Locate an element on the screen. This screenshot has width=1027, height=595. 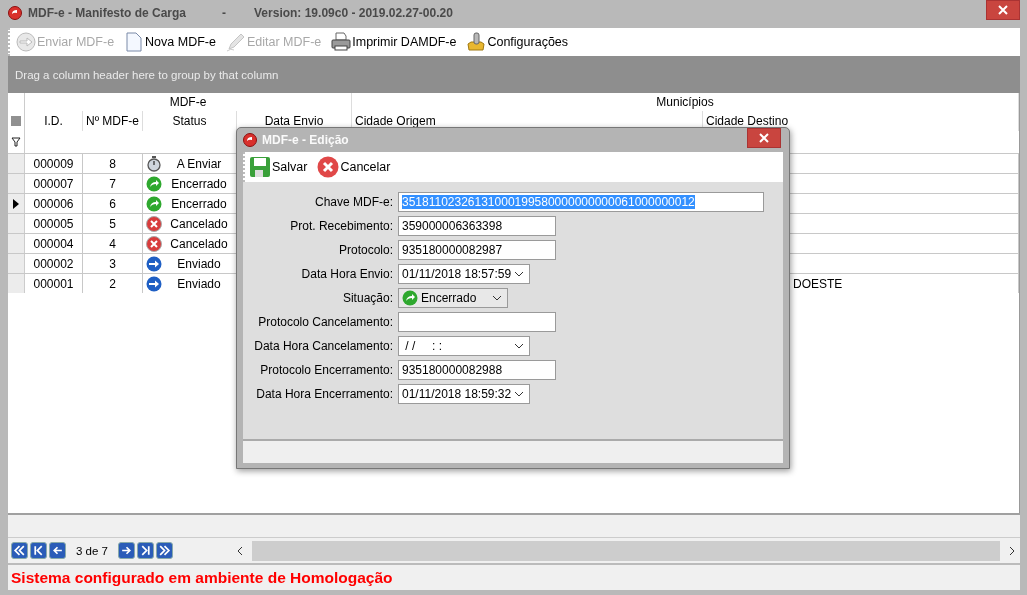
table-cell-text: A Enviar is located at coordinates (199, 163).